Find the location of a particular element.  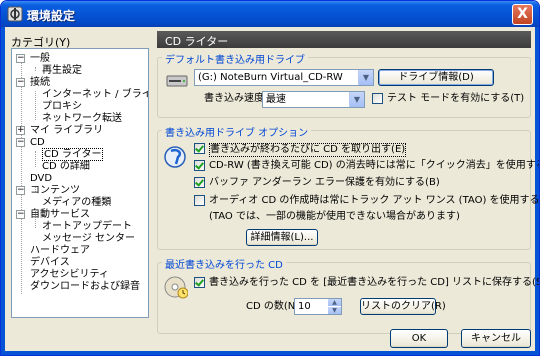

tree-item-downloads-recording: ダウンロードおよび録音 is located at coordinates (85, 287).